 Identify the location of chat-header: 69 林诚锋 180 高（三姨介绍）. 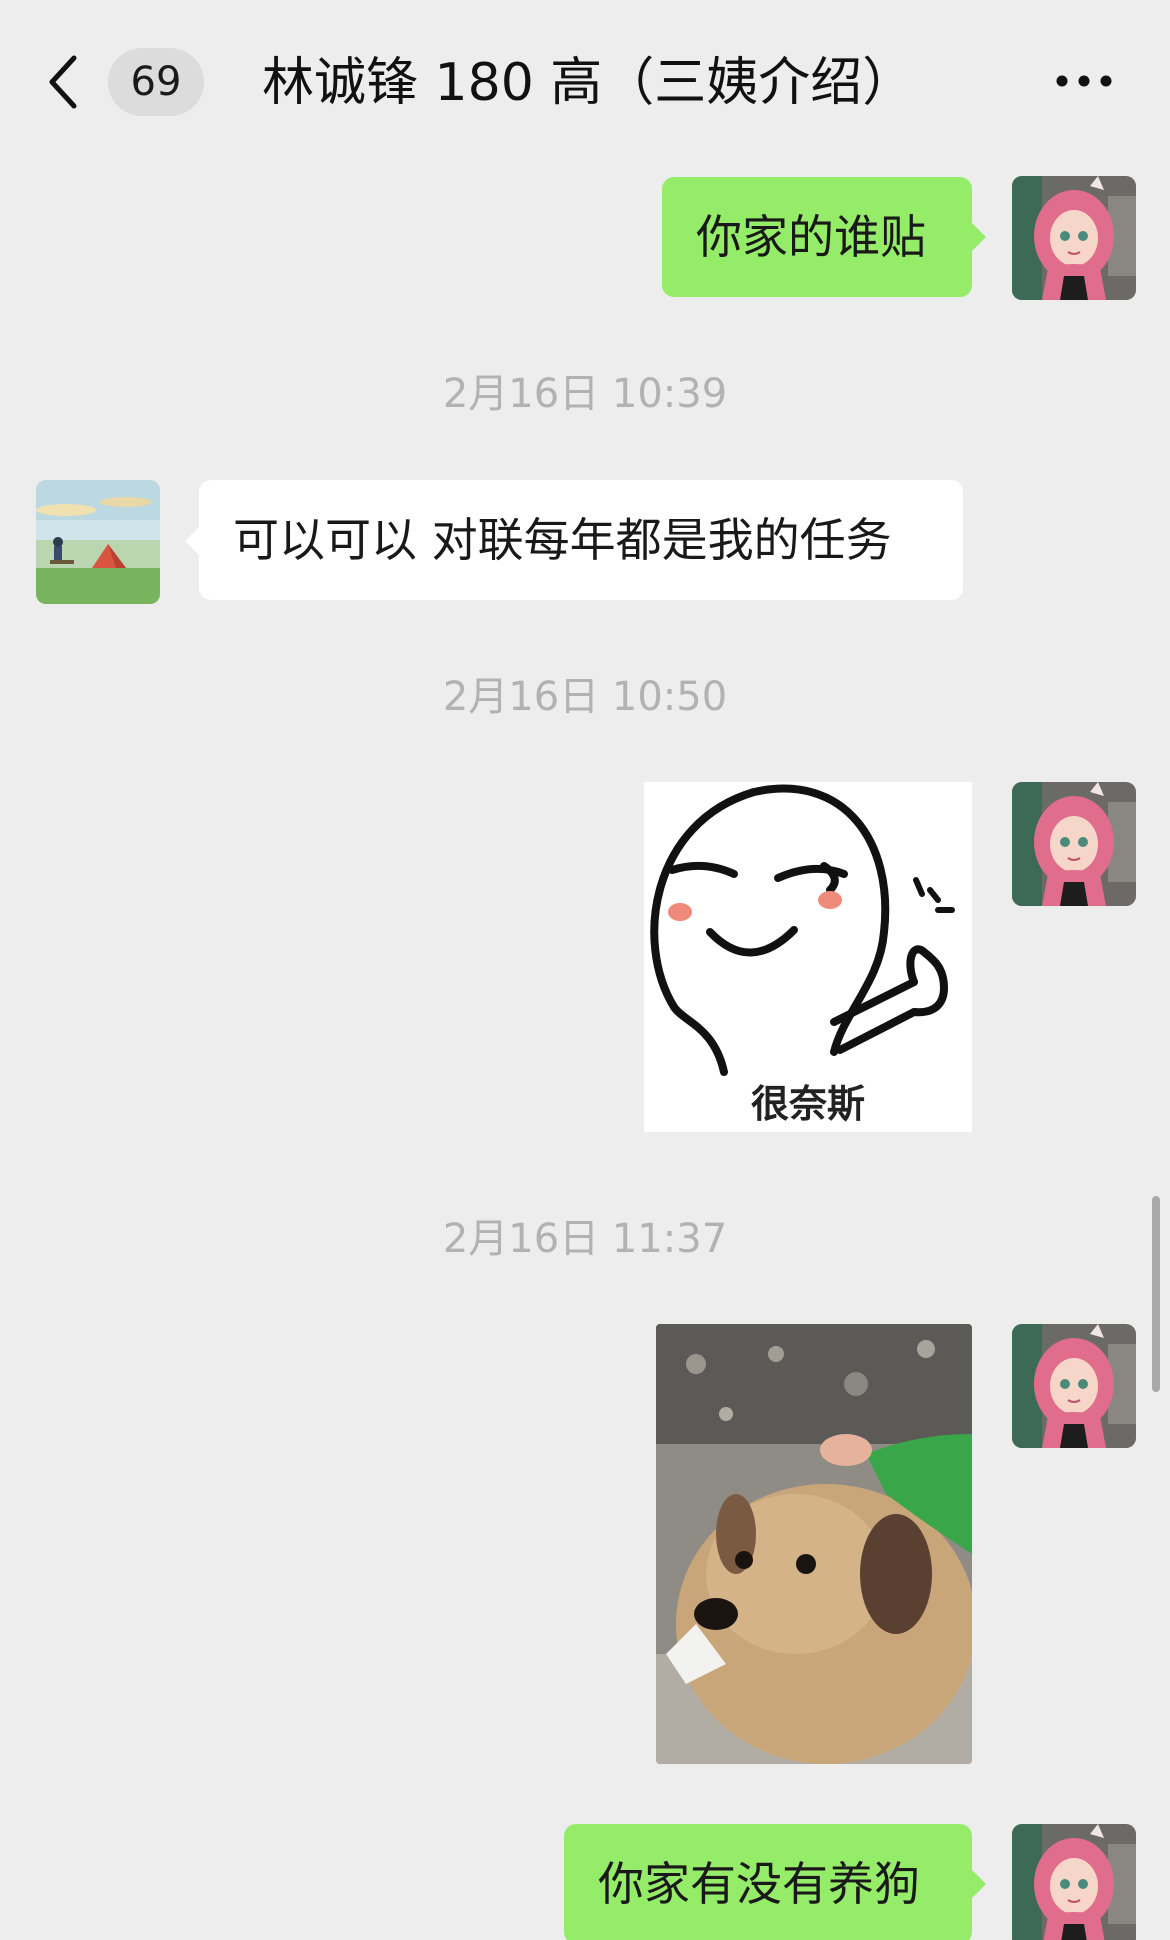
(585, 75).